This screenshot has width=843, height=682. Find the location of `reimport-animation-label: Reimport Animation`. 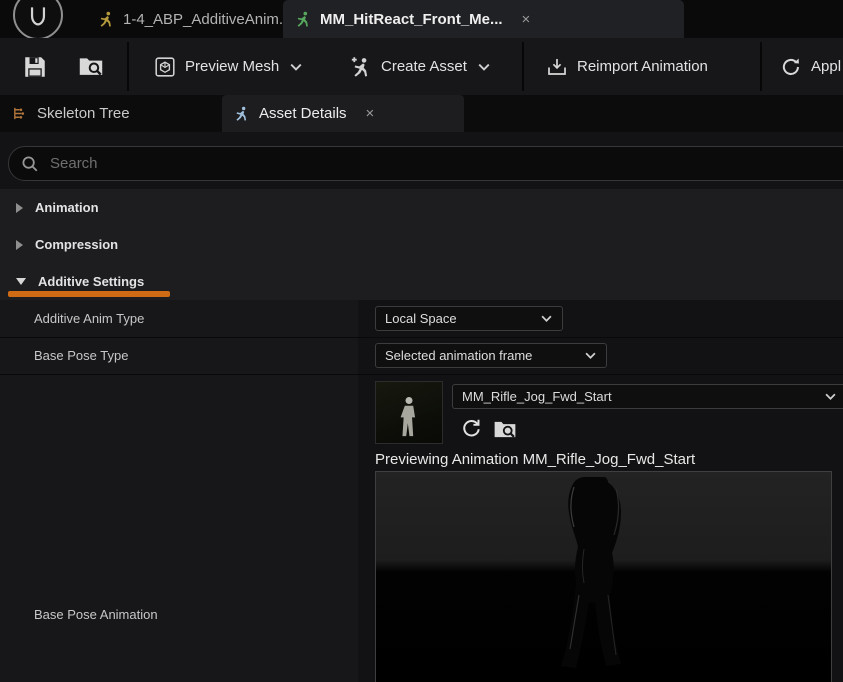

reimport-animation-label: Reimport Animation is located at coordinates (642, 66).